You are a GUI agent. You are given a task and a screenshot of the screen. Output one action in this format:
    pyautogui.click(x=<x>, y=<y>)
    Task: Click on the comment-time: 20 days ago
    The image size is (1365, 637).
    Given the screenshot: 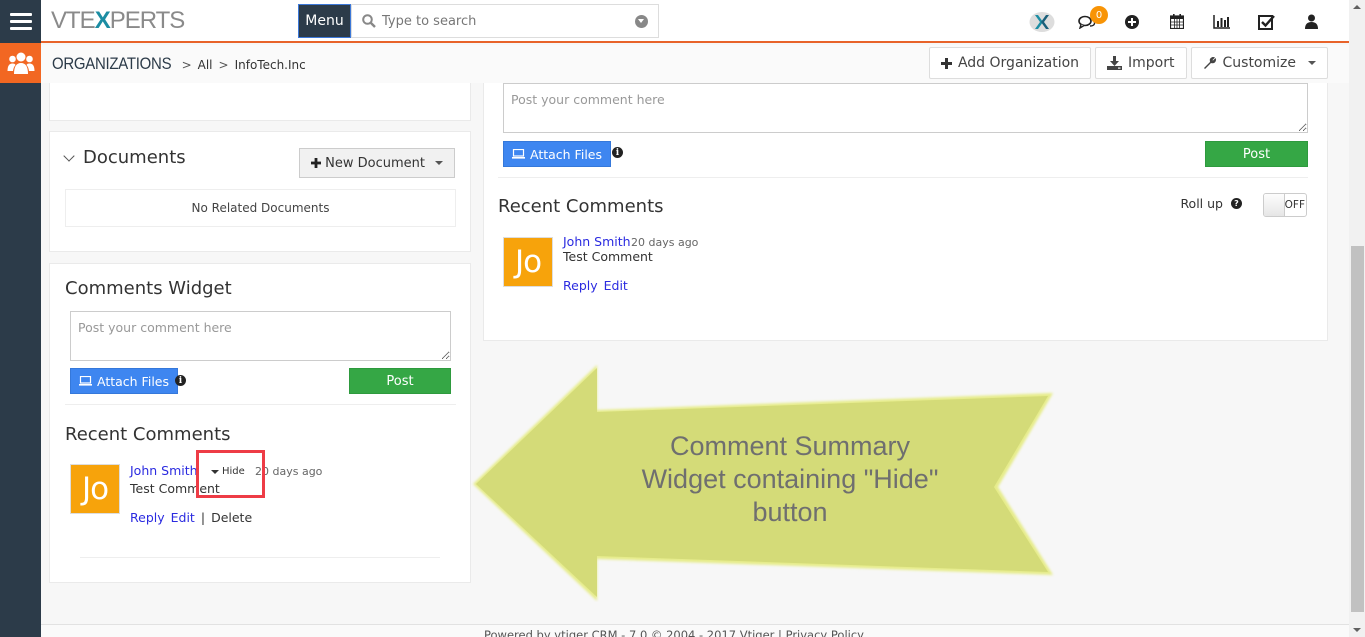 What is the action you would take?
    pyautogui.click(x=665, y=242)
    